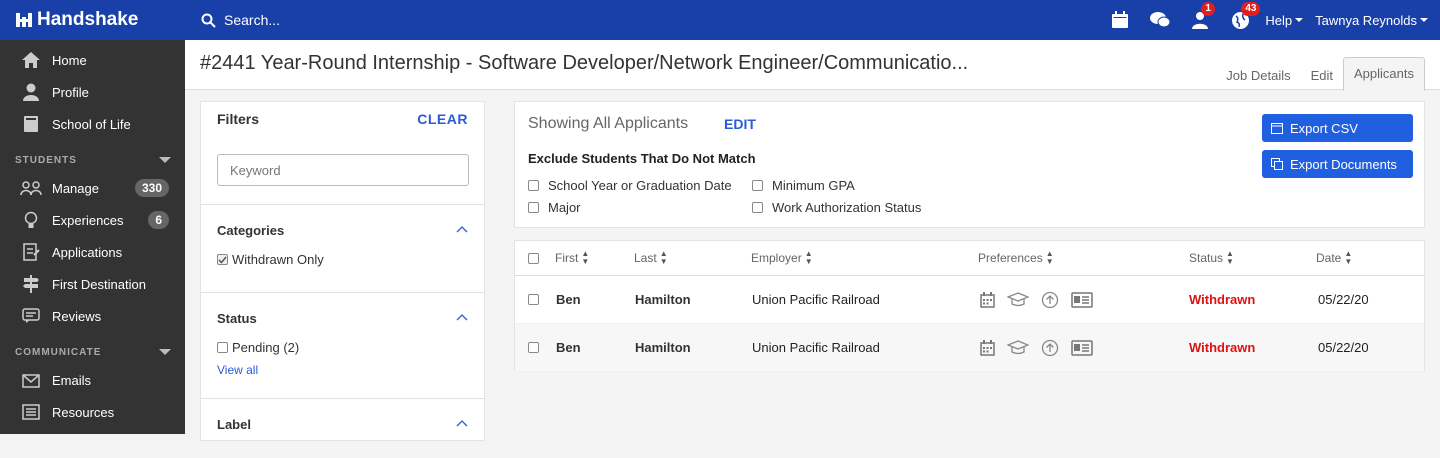 The width and height of the screenshot is (1440, 458). What do you see at coordinates (813, 185) in the screenshot?
I see `option-label: Minimum GPA` at bounding box center [813, 185].